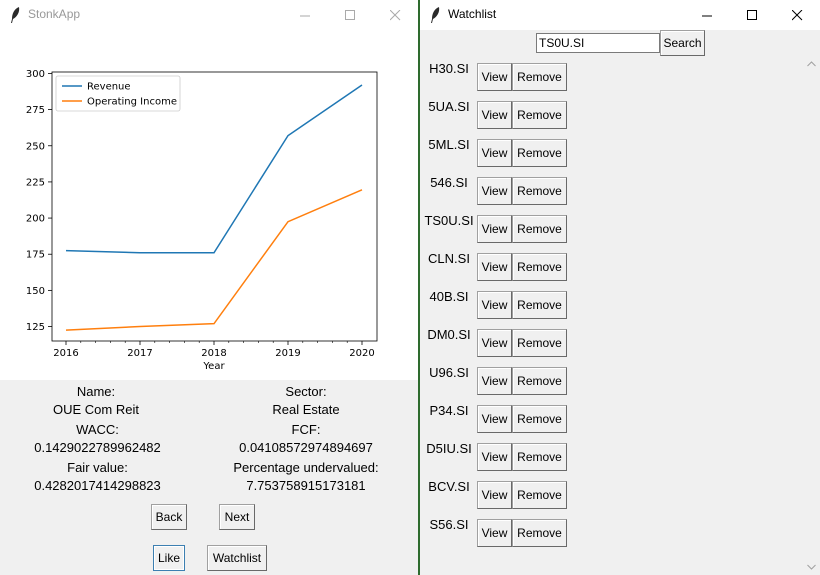 The height and width of the screenshot is (575, 820). I want to click on back-button: Back, so click(169, 517).